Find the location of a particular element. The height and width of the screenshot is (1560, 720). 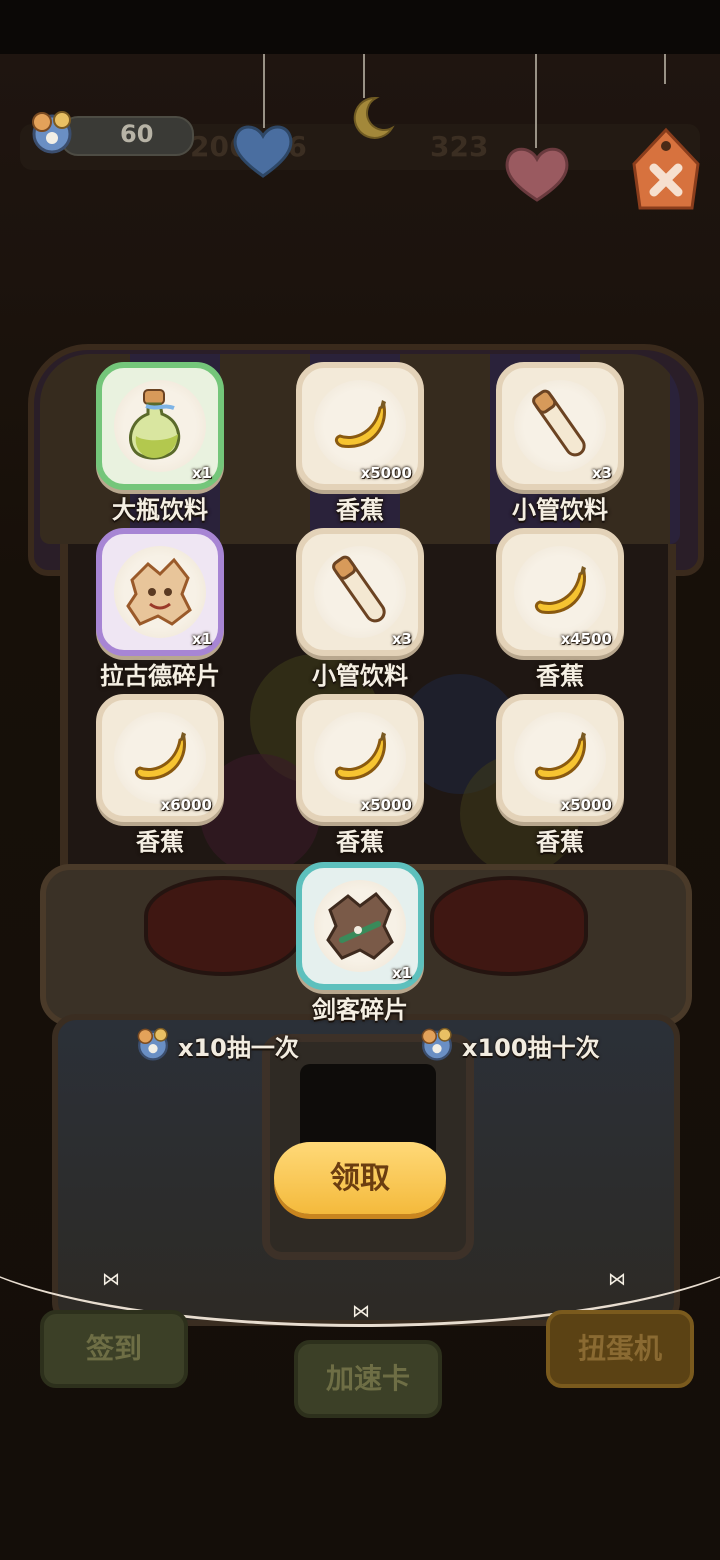

coin-counter: 60 is located at coordinates (127, 136).